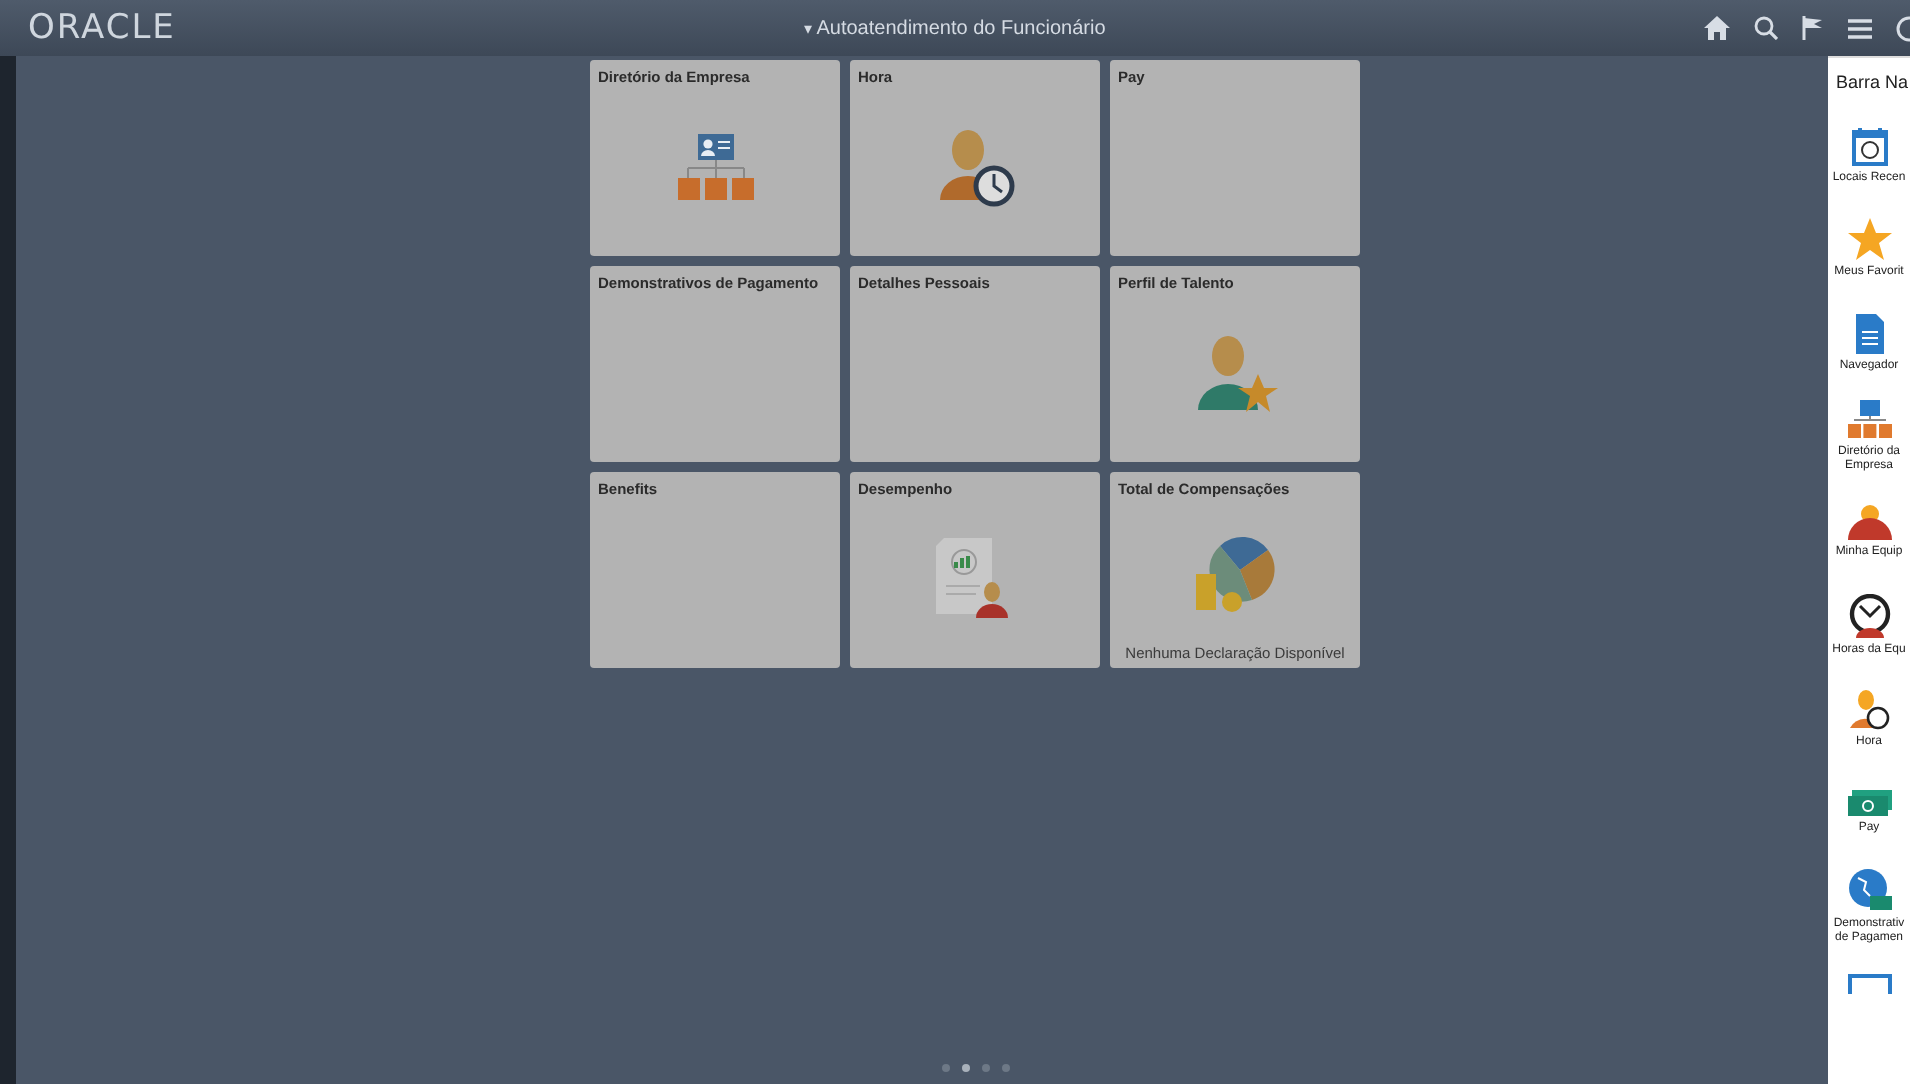  I want to click on oracle-logo: ORACLE, so click(102, 28).